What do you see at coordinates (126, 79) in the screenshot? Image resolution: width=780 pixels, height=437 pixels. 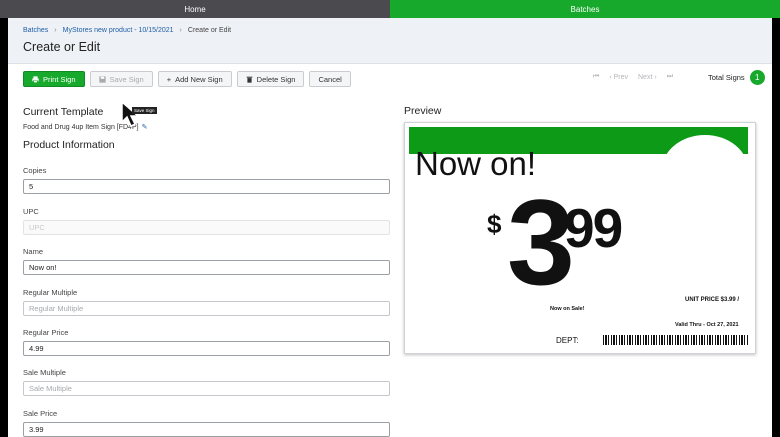 I see `save-sign-label: Save Sign` at bounding box center [126, 79].